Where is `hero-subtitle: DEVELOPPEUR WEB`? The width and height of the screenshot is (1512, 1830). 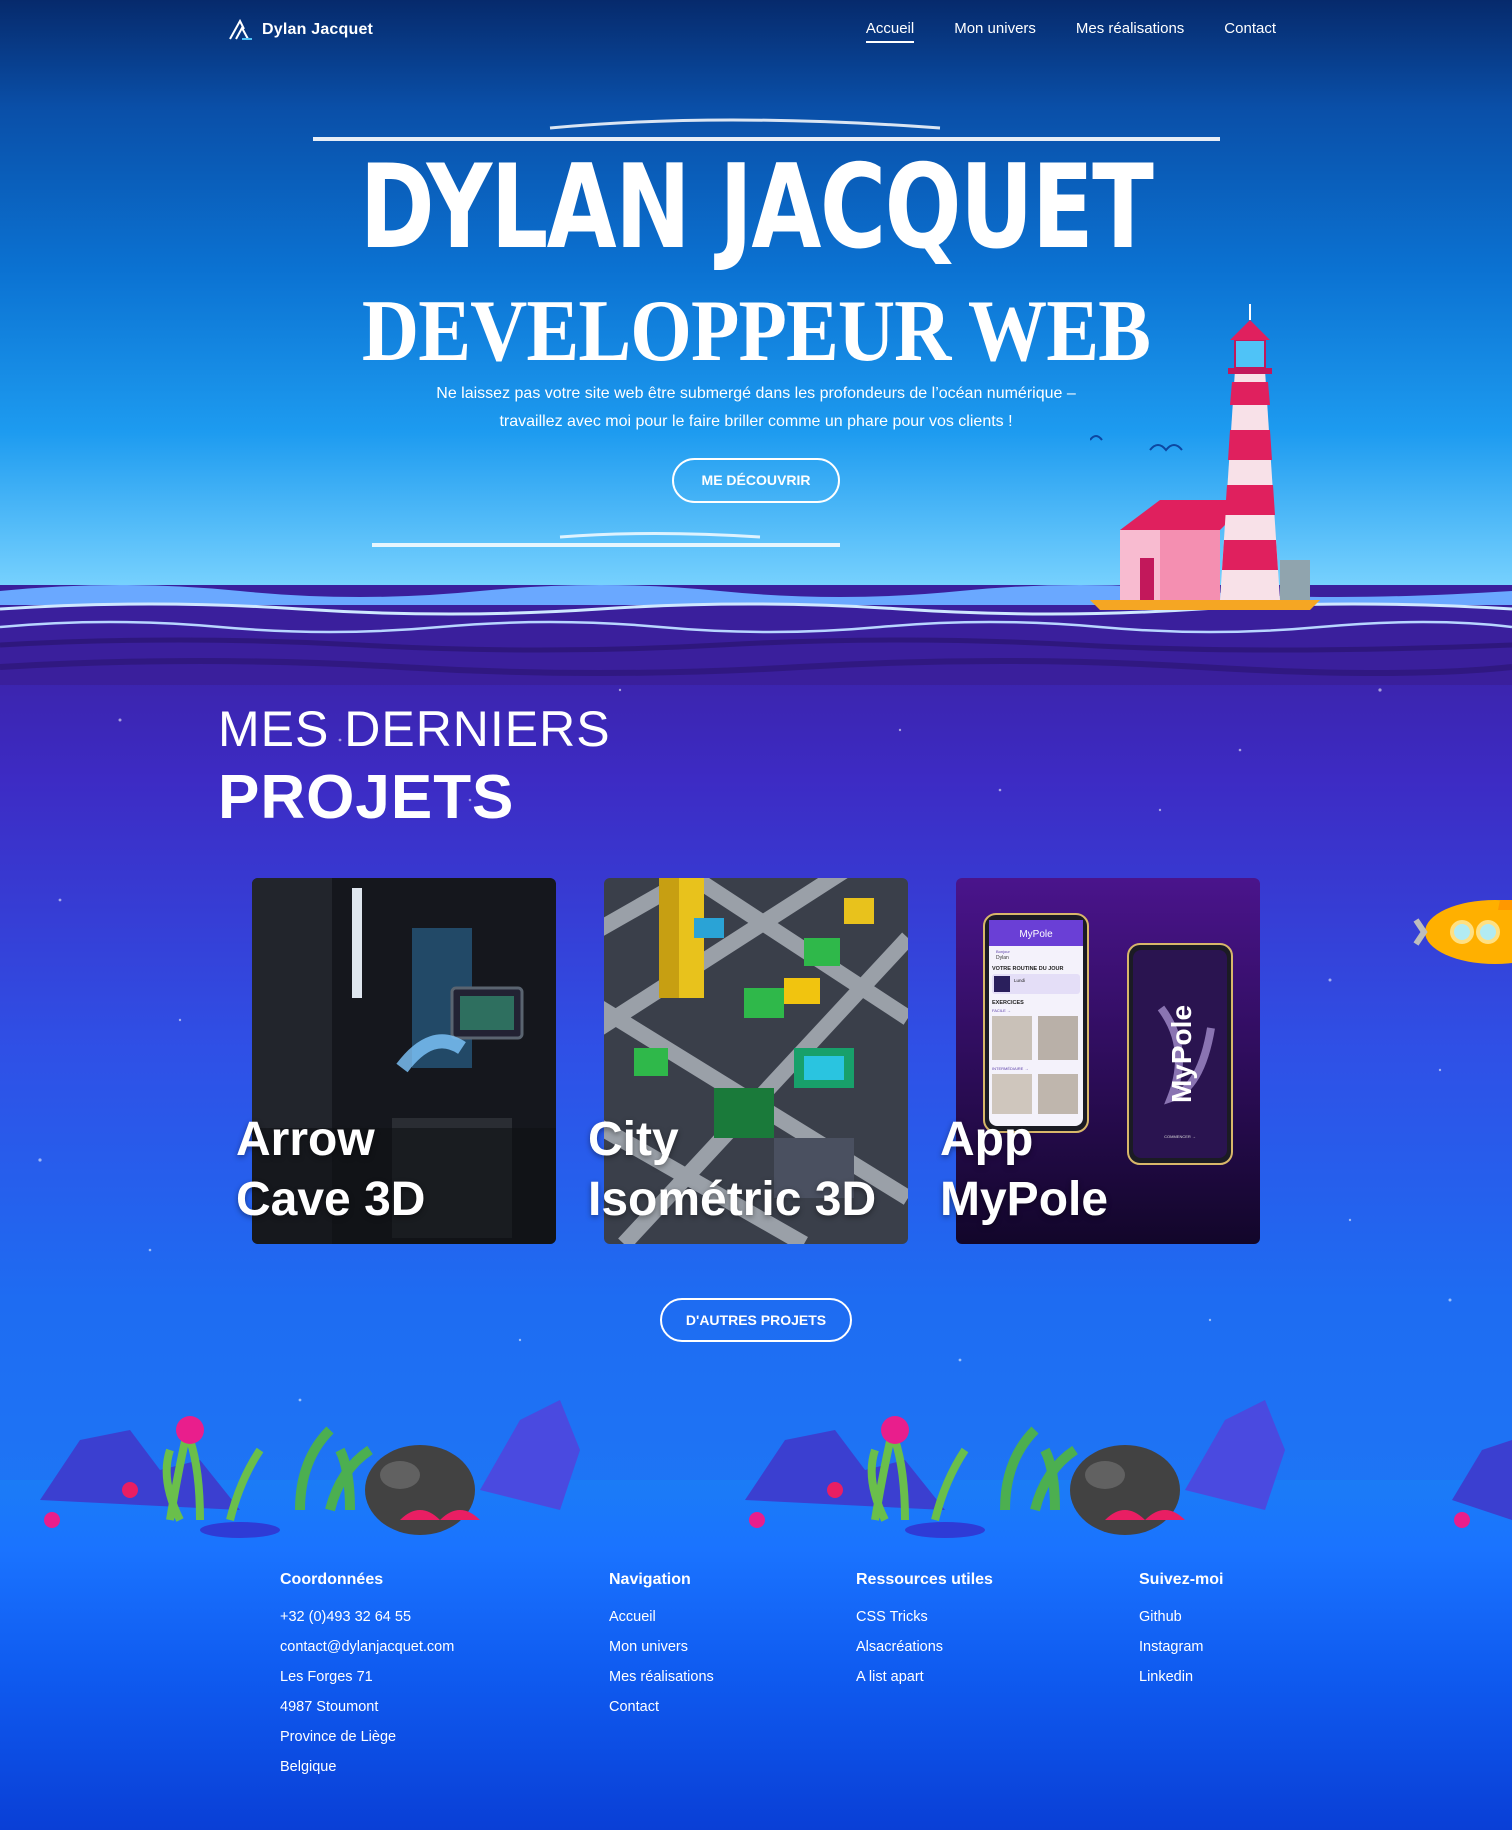
hero-subtitle: DEVELOPPEUR WEB is located at coordinates (756, 331).